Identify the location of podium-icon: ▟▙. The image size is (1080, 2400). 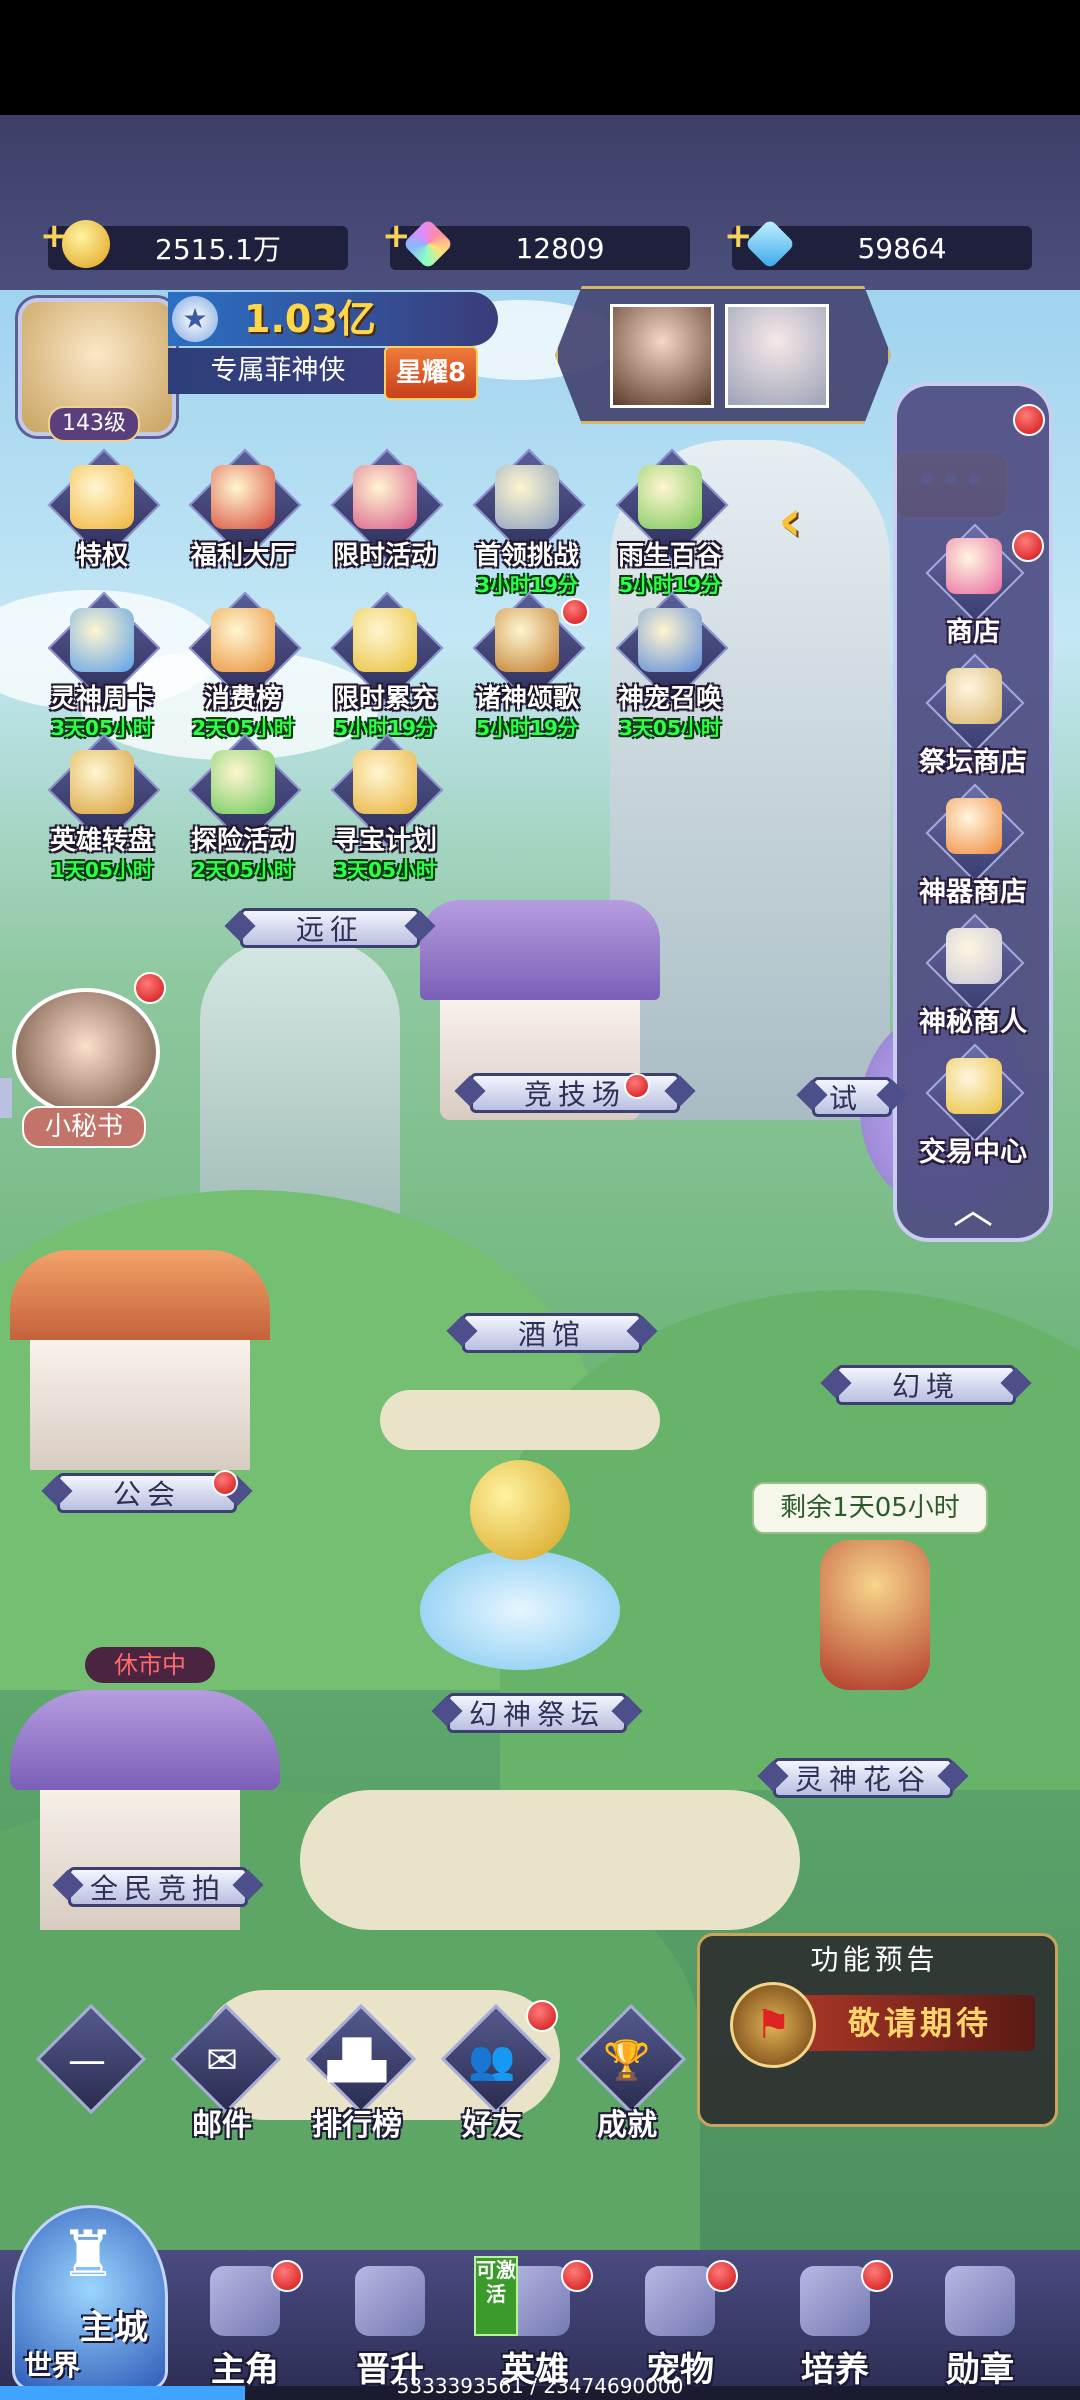
(357, 2060).